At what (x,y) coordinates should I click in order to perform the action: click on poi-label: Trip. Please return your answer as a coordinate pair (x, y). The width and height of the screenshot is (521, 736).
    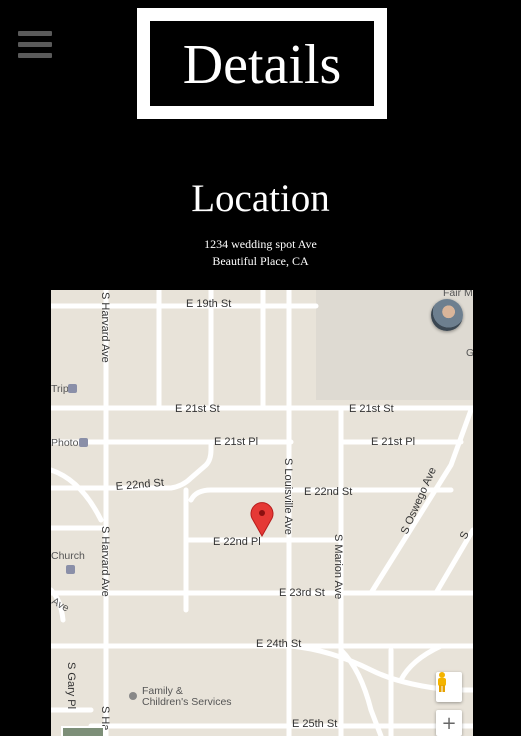
    Looking at the image, I should click on (60, 389).